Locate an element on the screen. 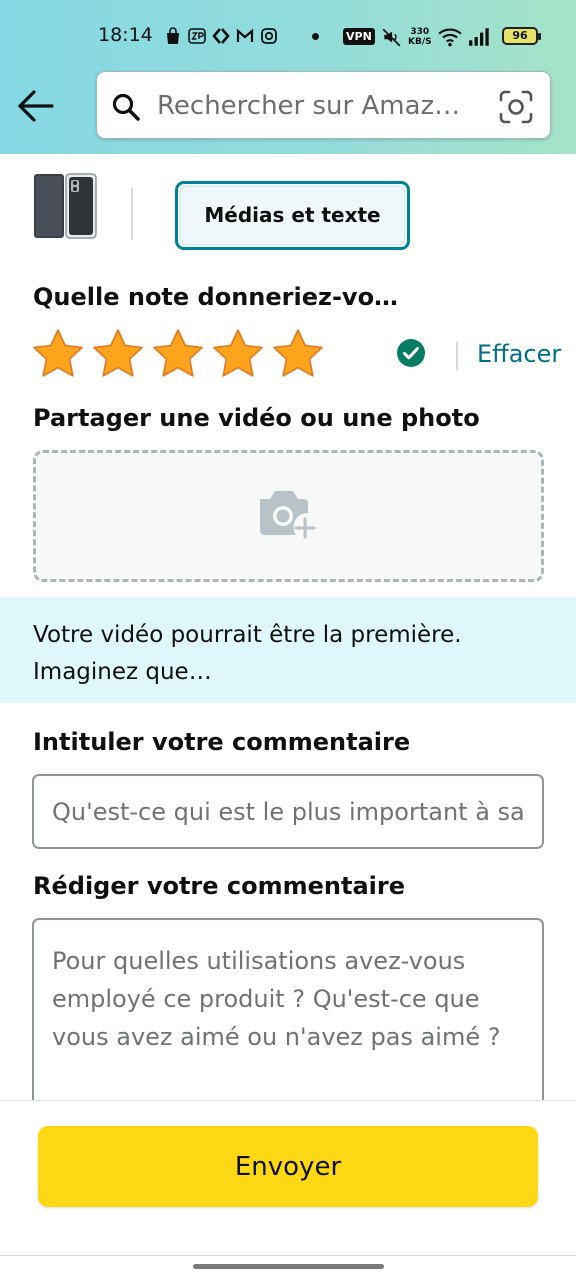 The height and width of the screenshot is (1280, 576). more-notifications-dot is located at coordinates (315, 36).